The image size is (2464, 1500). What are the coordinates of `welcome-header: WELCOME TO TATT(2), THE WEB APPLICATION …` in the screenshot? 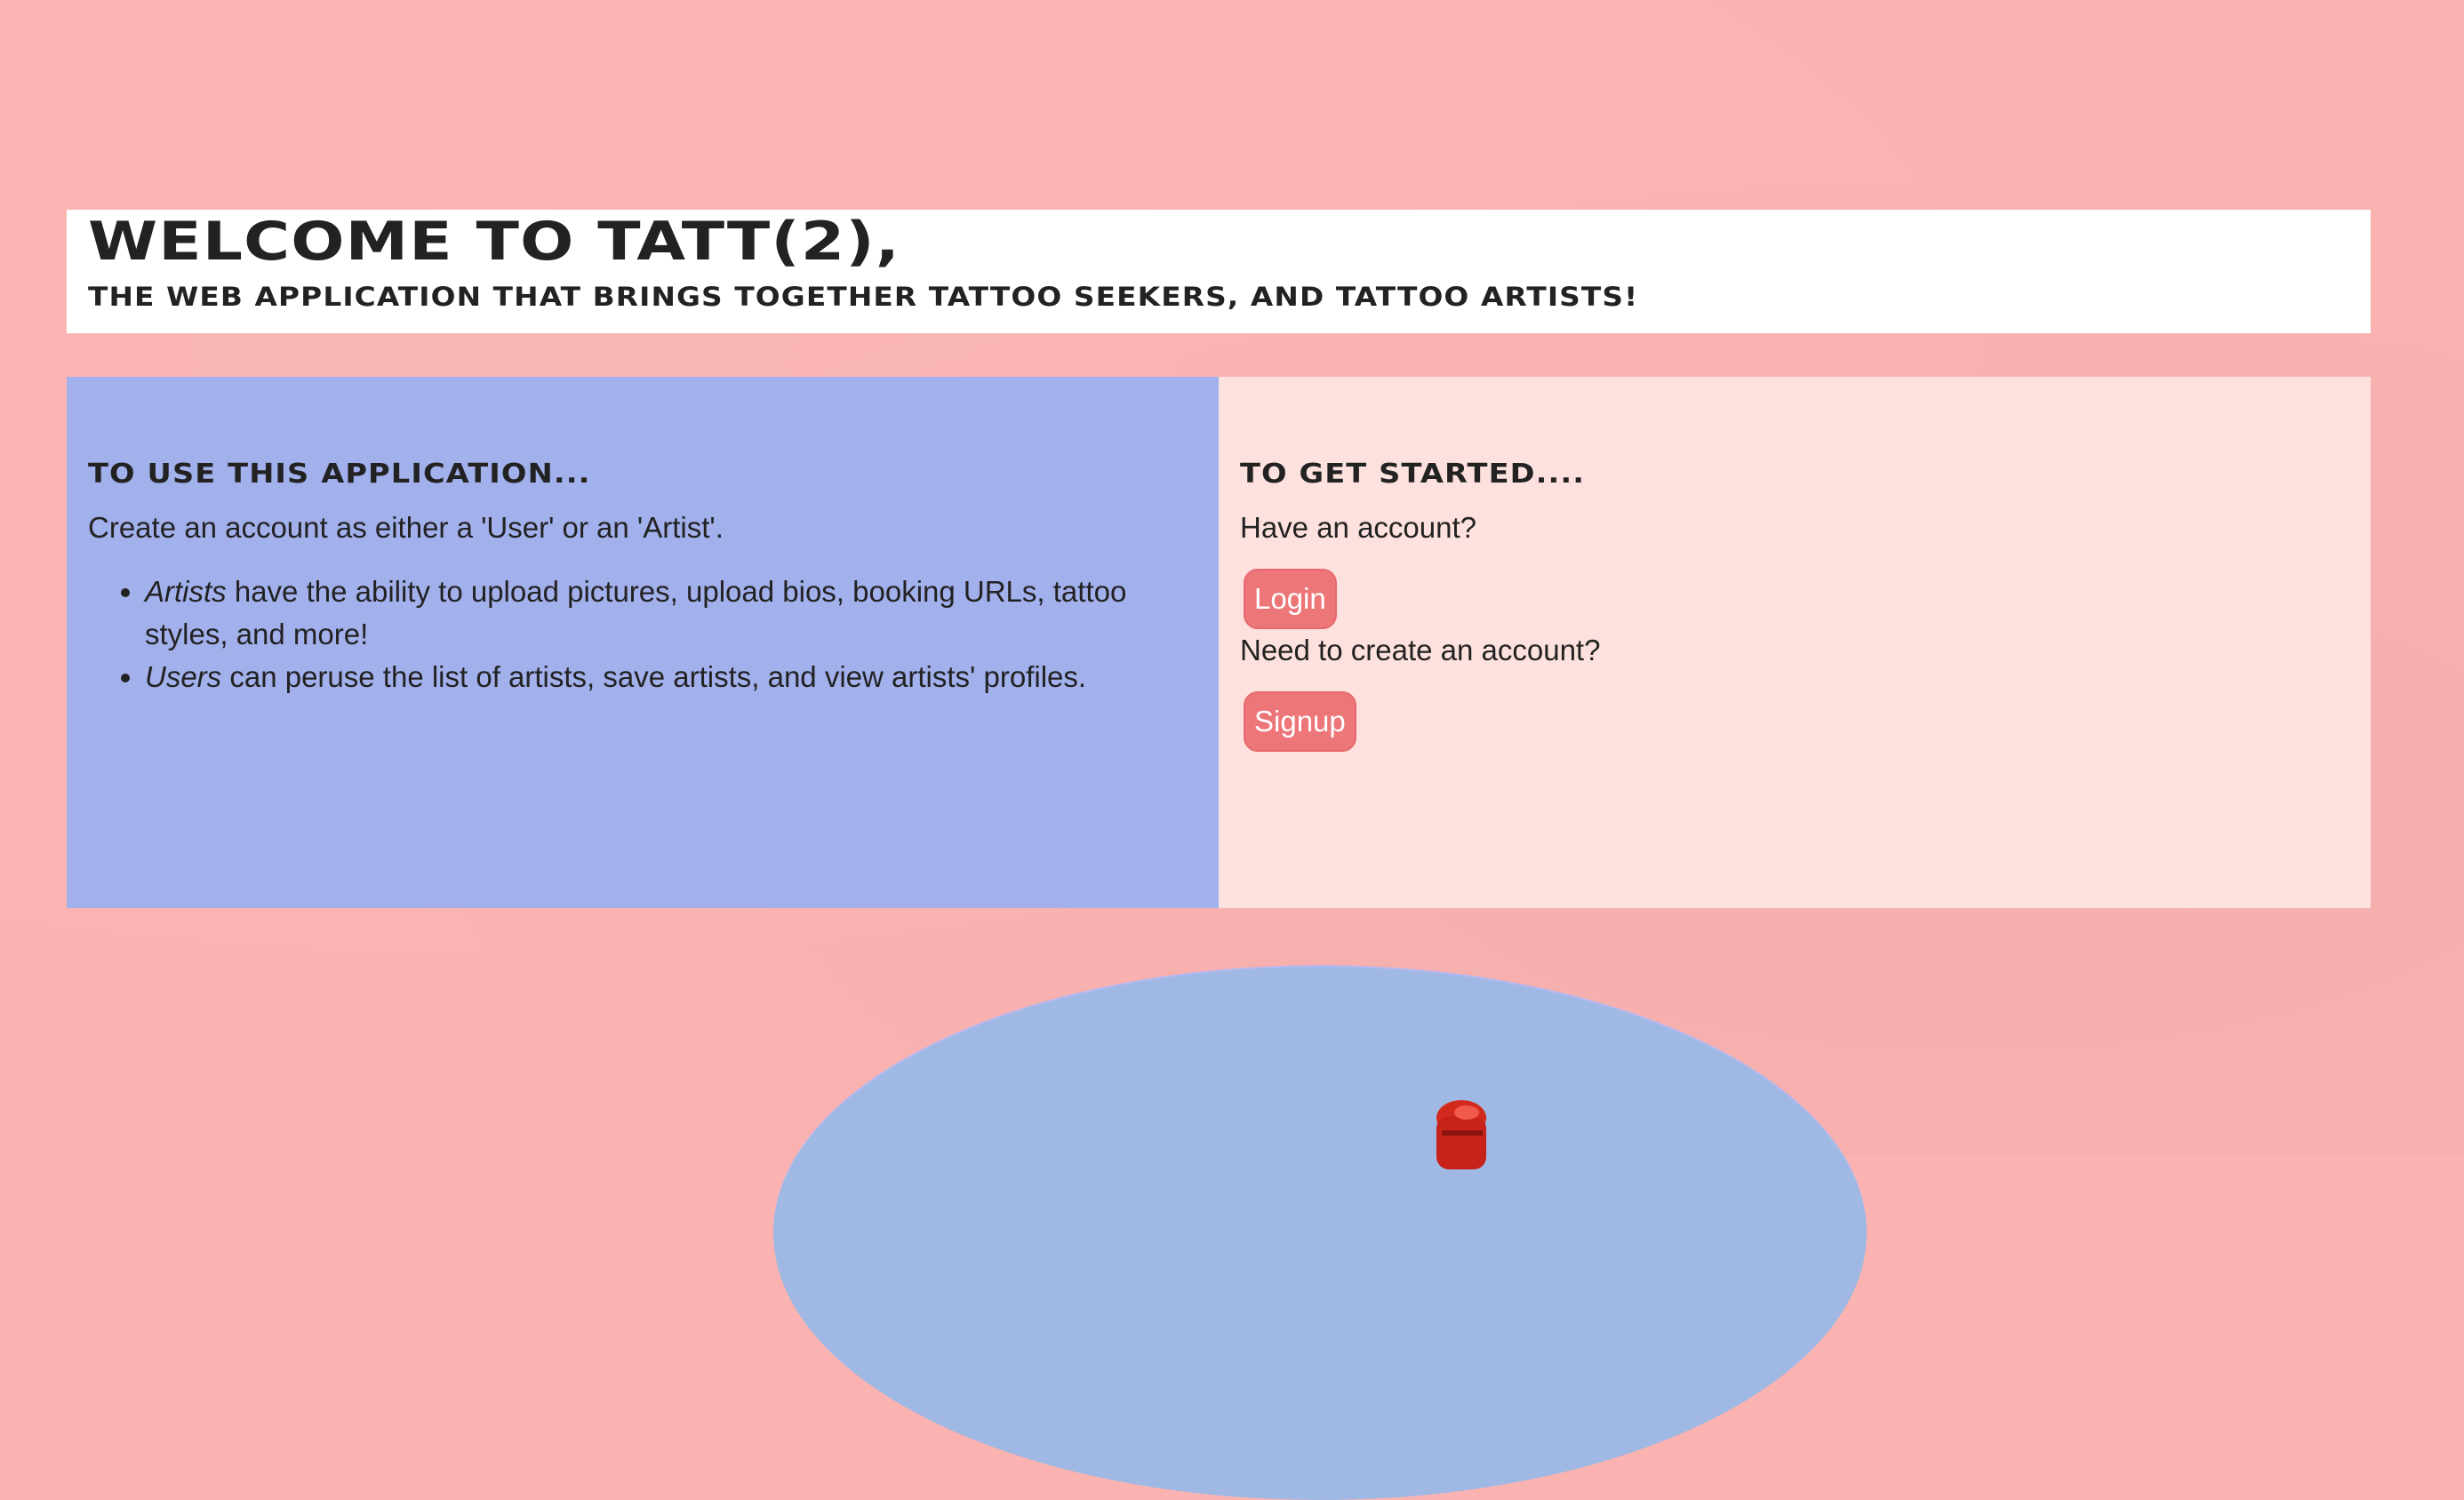 It's located at (1219, 271).